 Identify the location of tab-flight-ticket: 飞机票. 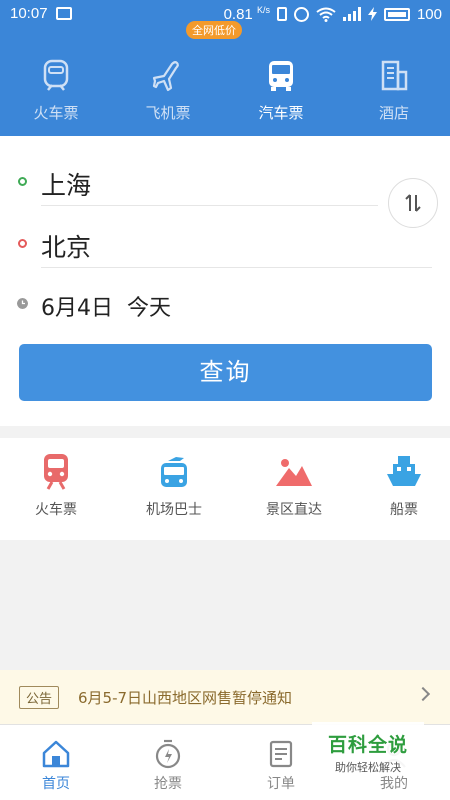
(168, 83).